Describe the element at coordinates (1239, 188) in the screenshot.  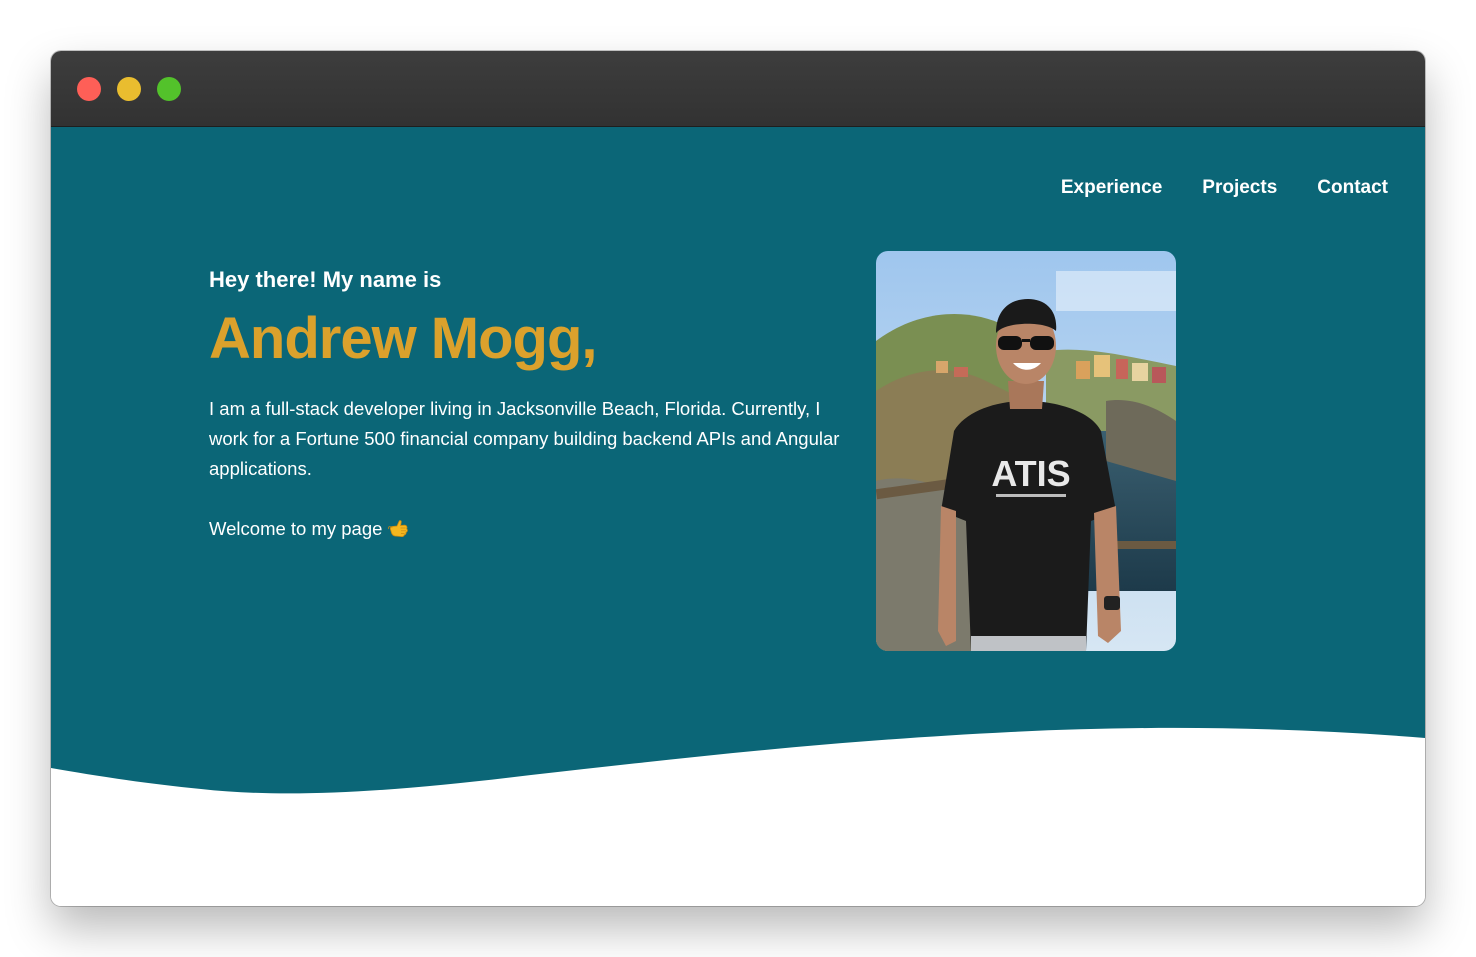
I see `nav-projects-link: Projects` at that location.